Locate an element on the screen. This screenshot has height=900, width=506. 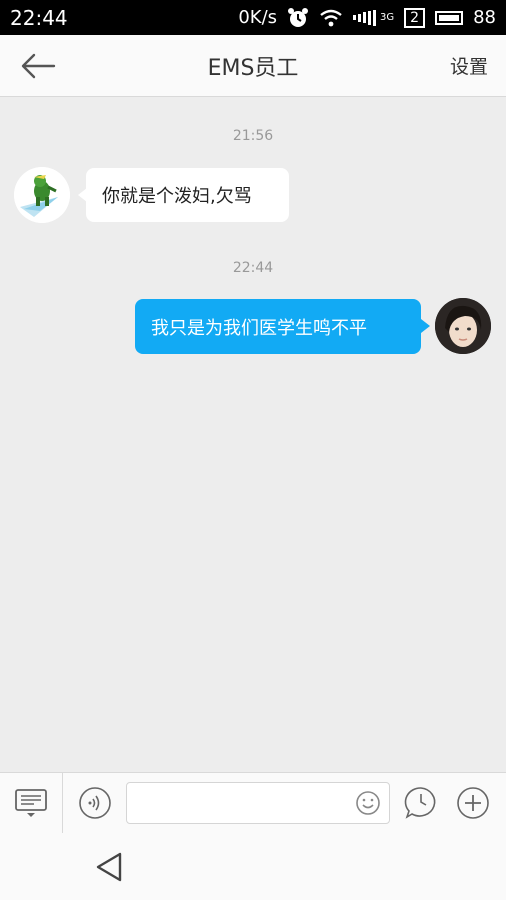
emoji-icon is located at coordinates (368, 803).